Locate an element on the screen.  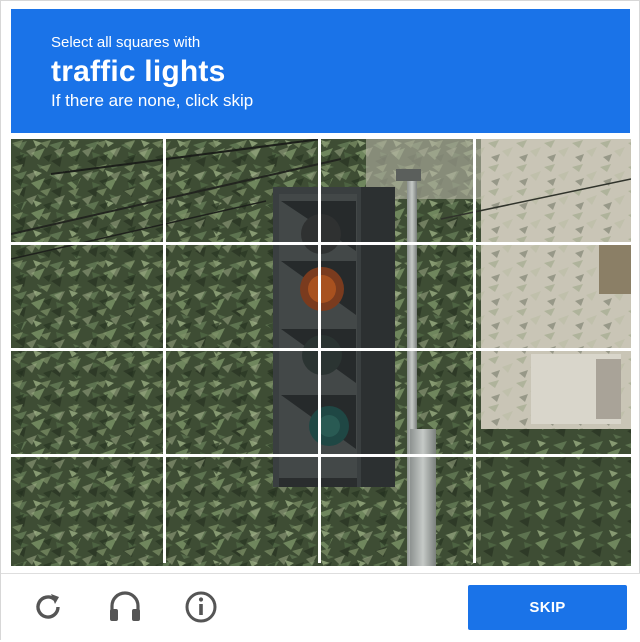
tile-r1-c2 is located at coordinates (243, 192).